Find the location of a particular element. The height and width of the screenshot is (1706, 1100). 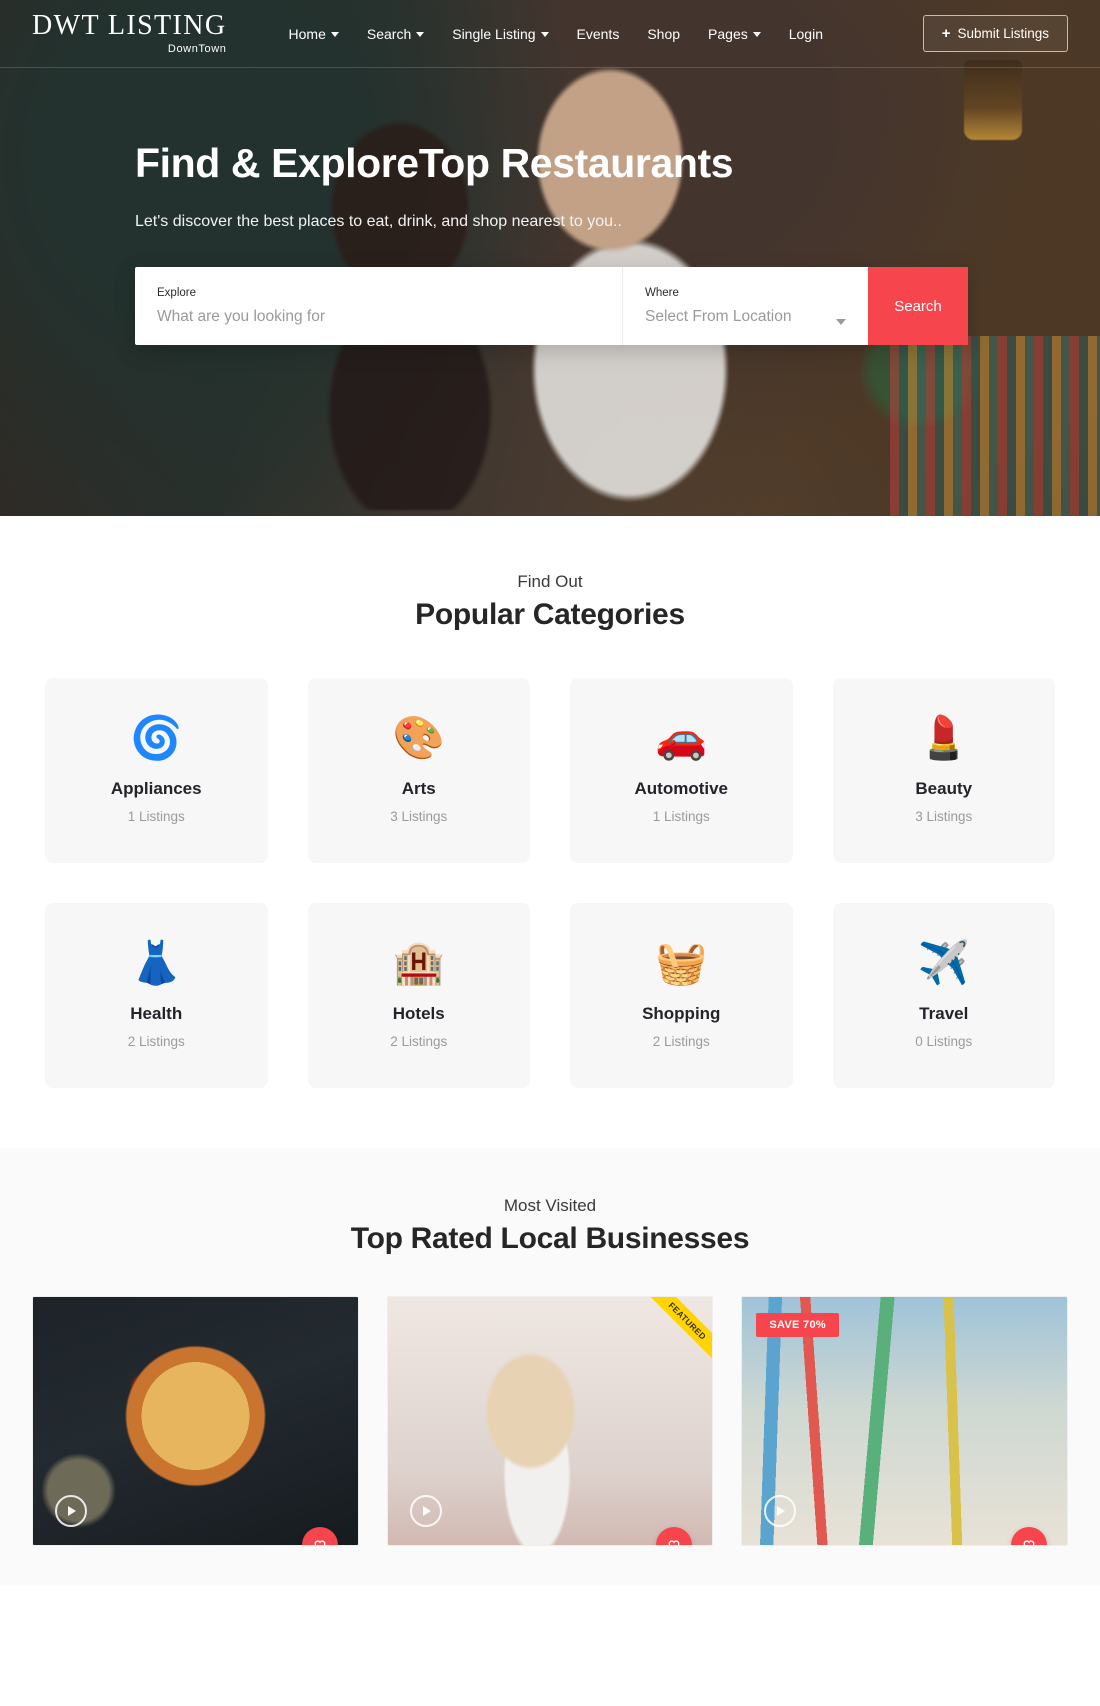

explore-field: Explore What are you looking for is located at coordinates (379, 306).